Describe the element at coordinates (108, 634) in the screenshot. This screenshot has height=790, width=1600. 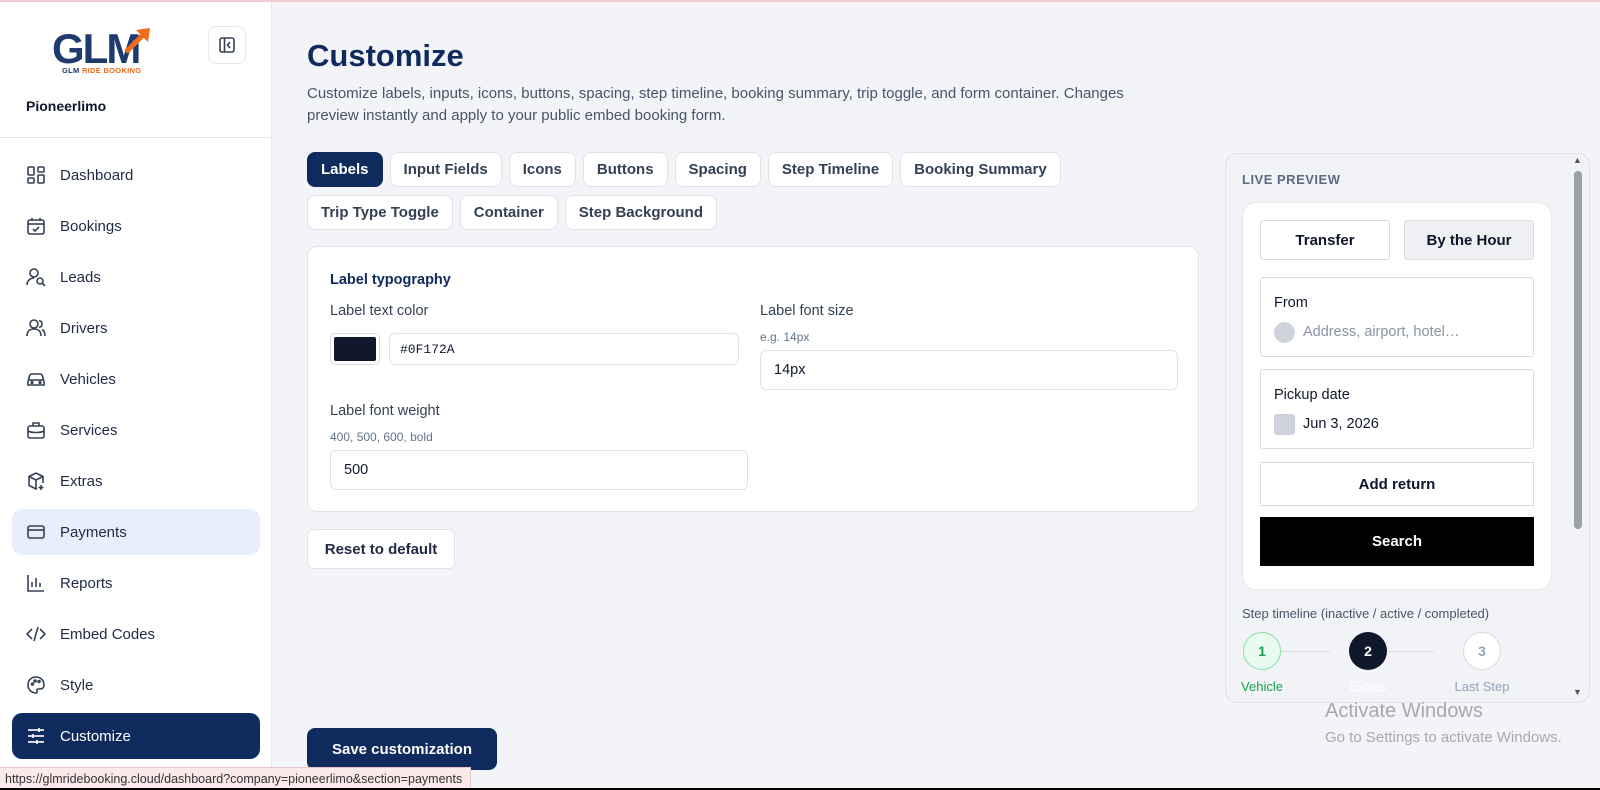
I see `sidebar-item-label: Embed Codes` at that location.